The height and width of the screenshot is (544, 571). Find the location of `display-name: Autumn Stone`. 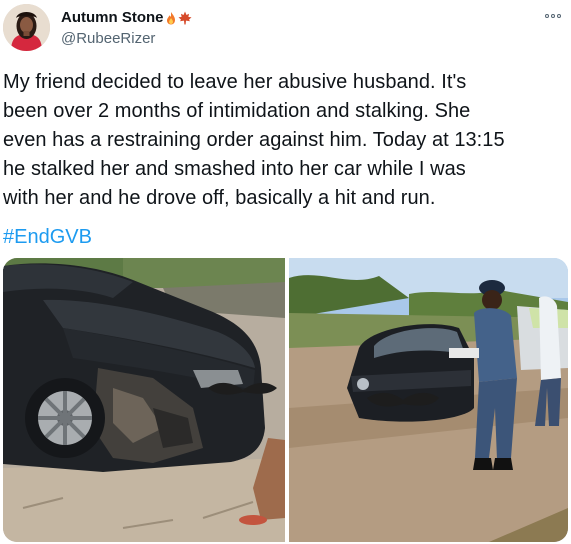

display-name: Autumn Stone is located at coordinates (112, 17).